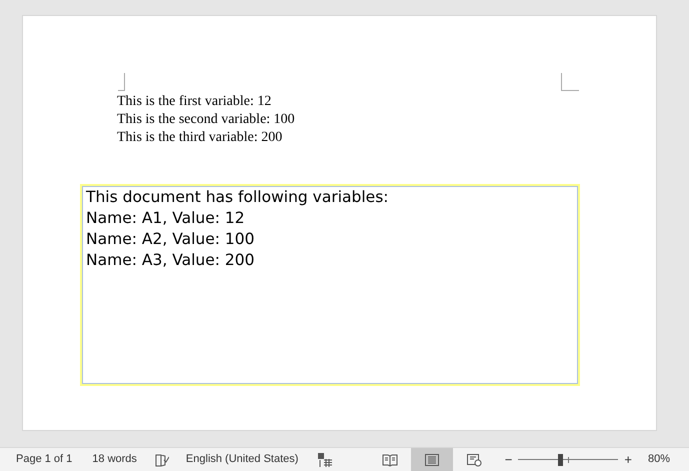 This screenshot has width=689, height=471. Describe the element at coordinates (659, 459) in the screenshot. I see `zoom-percent: 80%` at that location.